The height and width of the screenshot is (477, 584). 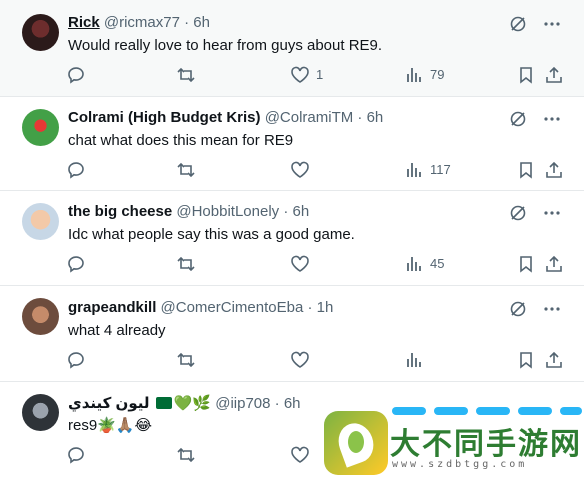 I want to click on handle: @iip708, so click(x=242, y=403).